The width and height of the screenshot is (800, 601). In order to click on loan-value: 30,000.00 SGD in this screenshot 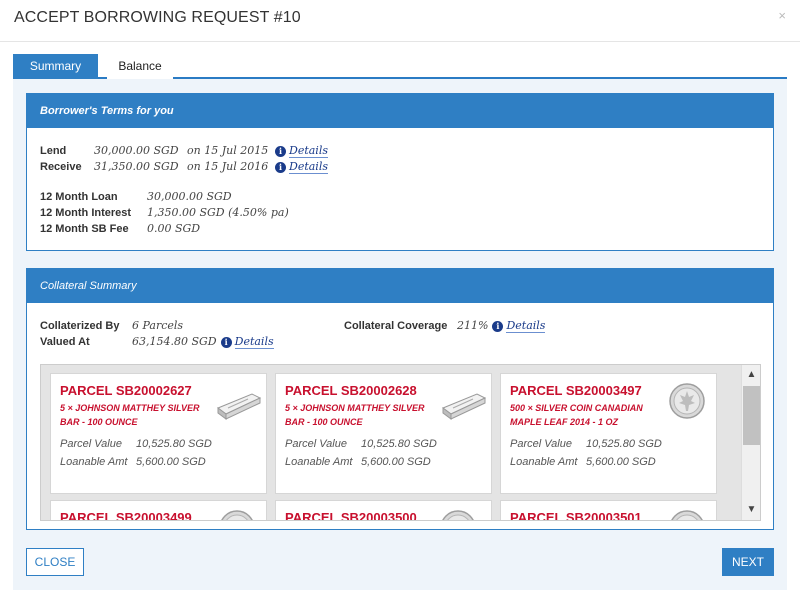, I will do `click(189, 196)`.